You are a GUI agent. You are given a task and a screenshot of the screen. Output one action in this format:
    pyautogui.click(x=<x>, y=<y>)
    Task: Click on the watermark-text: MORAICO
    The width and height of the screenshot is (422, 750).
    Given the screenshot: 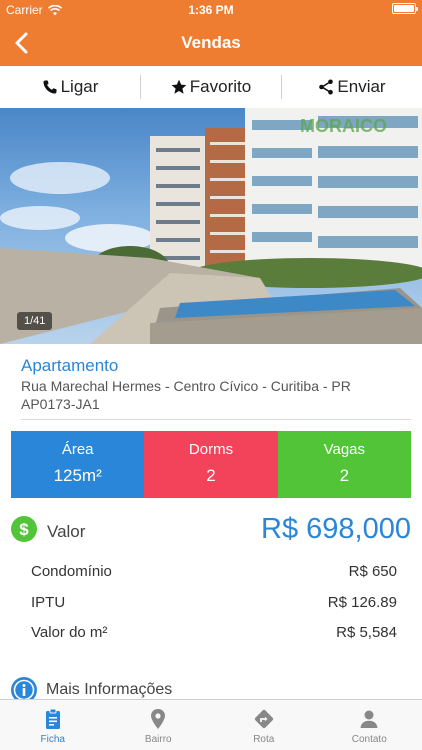 What is the action you would take?
    pyautogui.click(x=343, y=126)
    